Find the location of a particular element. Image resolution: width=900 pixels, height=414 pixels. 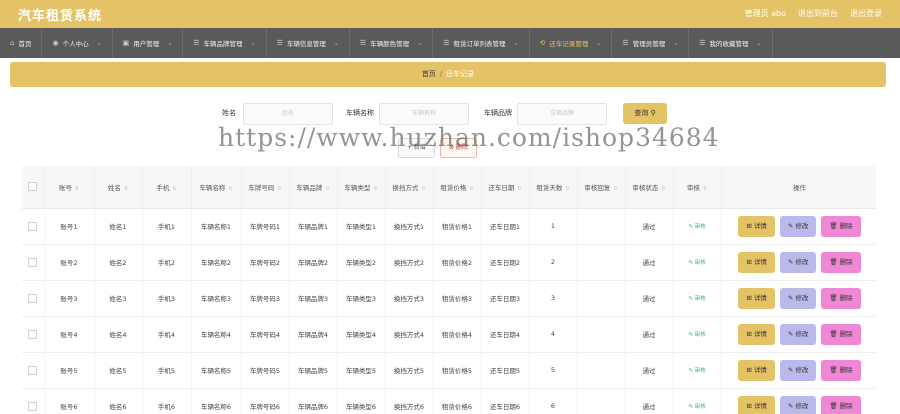

column-header: 租赁价格 ⇅ is located at coordinates (457, 187).